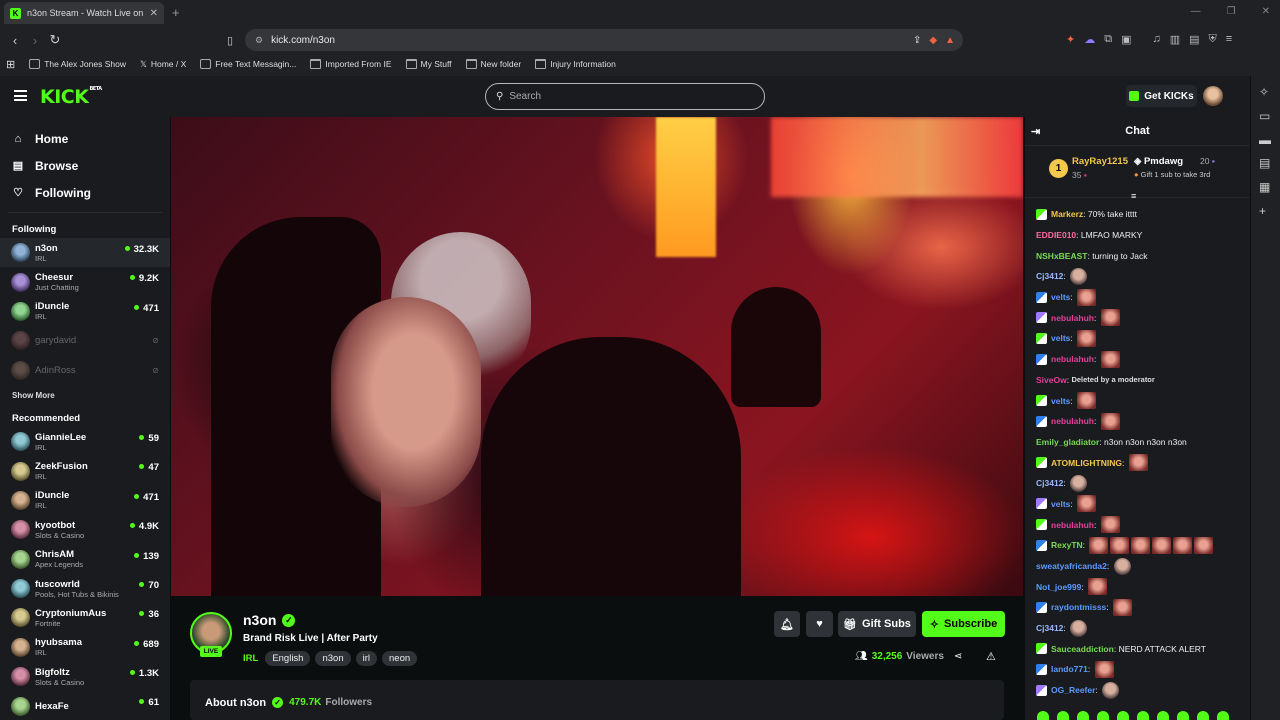  What do you see at coordinates (85, 617) in the screenshot?
I see `sidebar-channel: CryptoniumAus Fortnite 36` at bounding box center [85, 617].